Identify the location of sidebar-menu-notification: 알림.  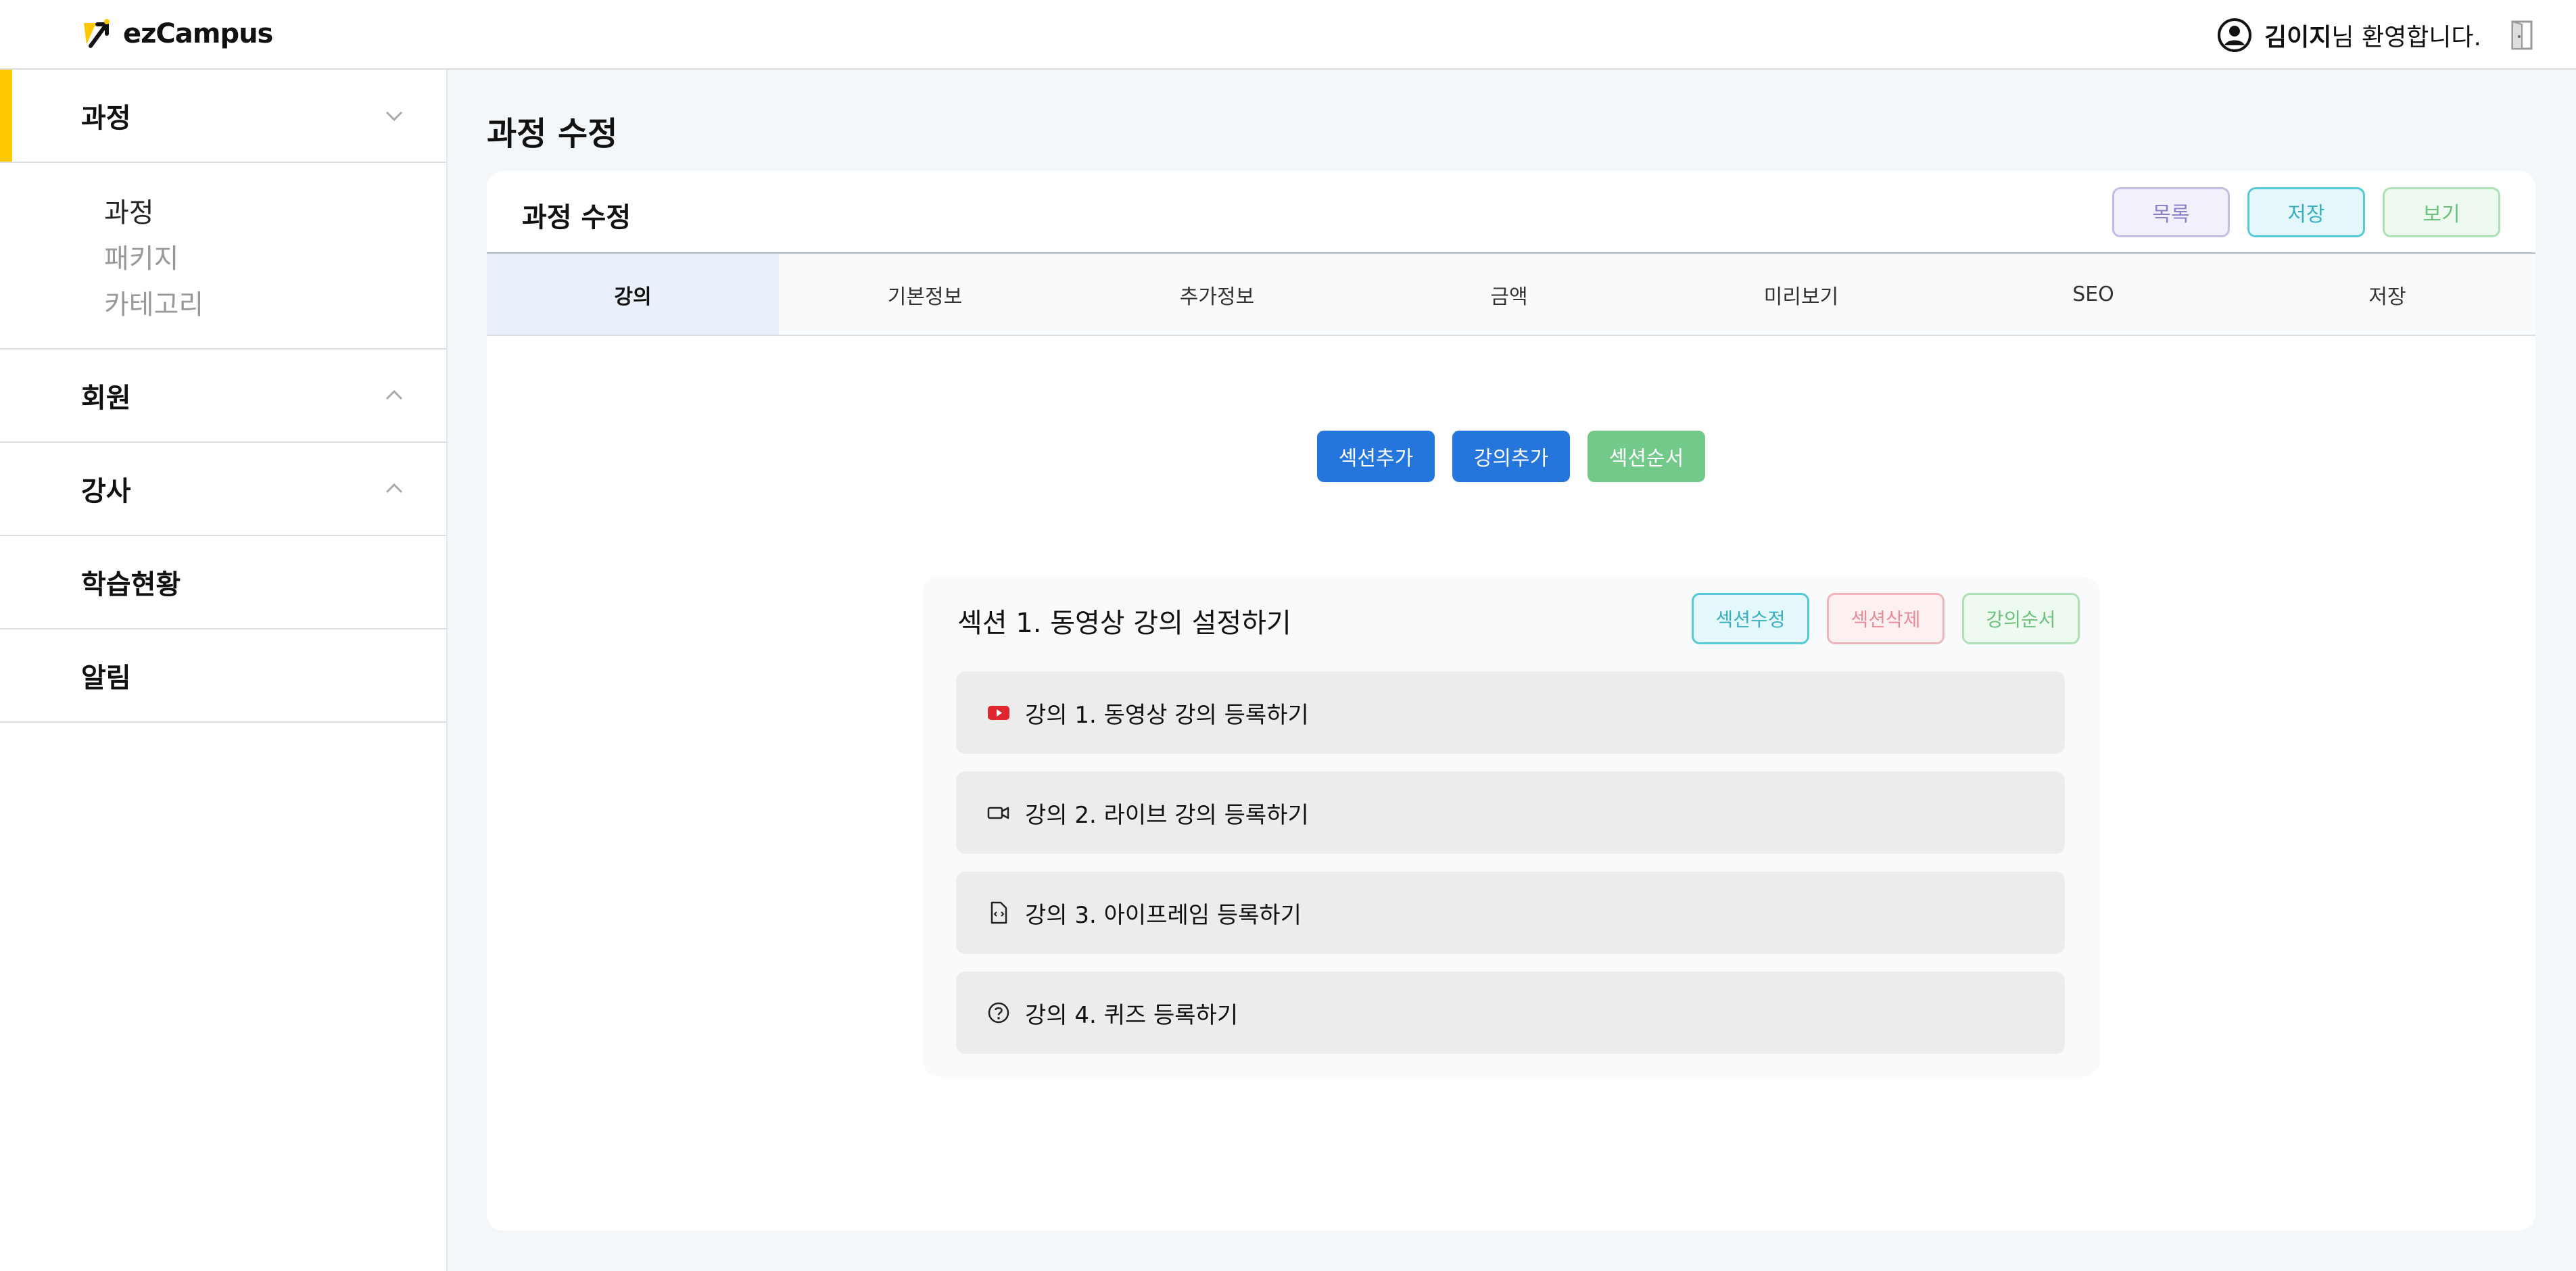
(223, 676).